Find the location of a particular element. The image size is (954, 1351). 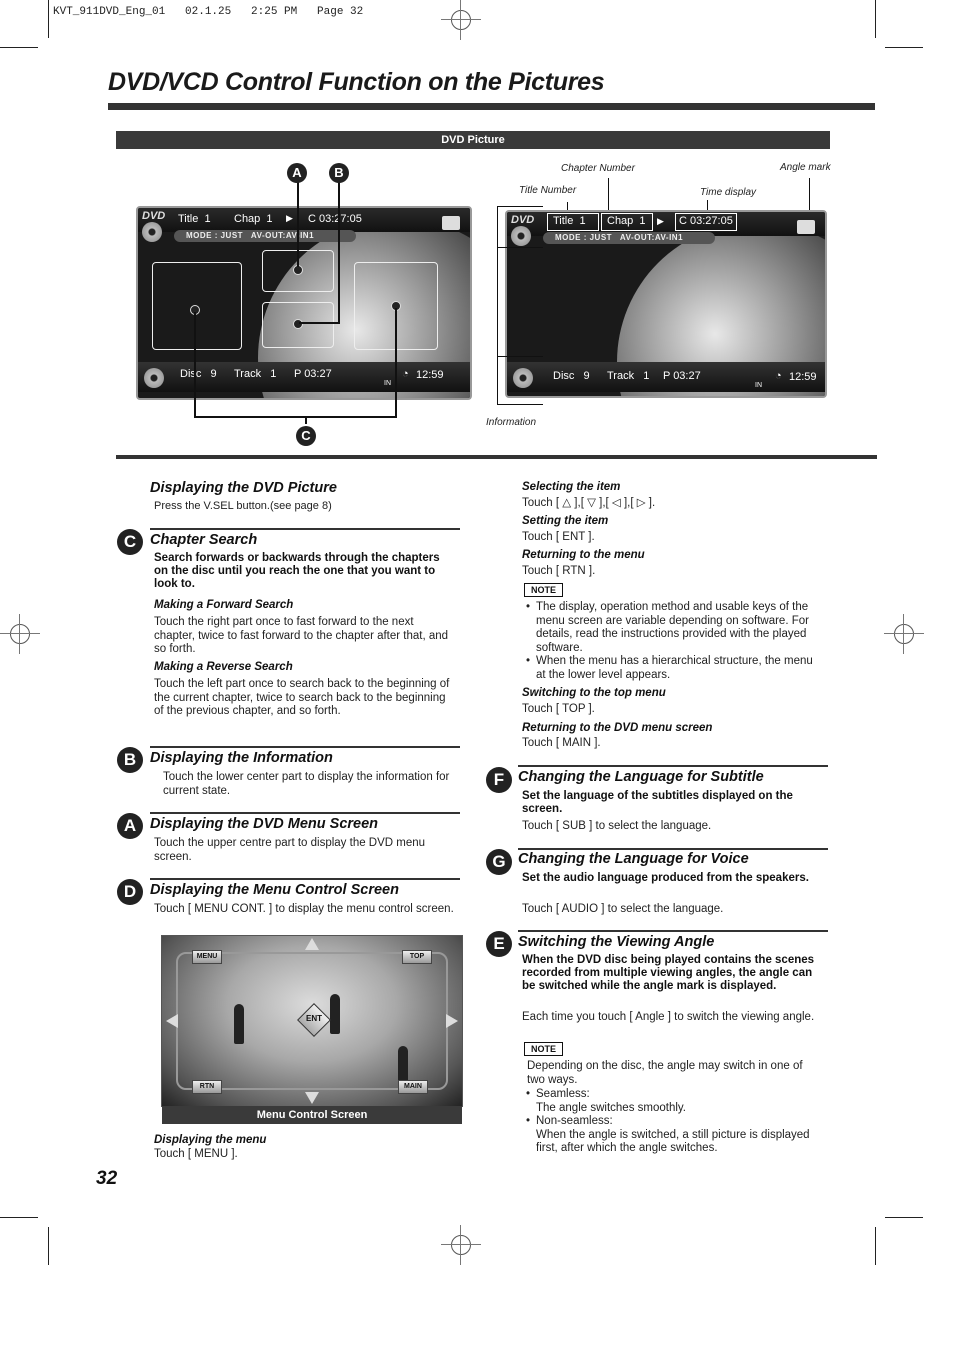

annotation-chapter-number: Chapter Number is located at coordinates (598, 168).